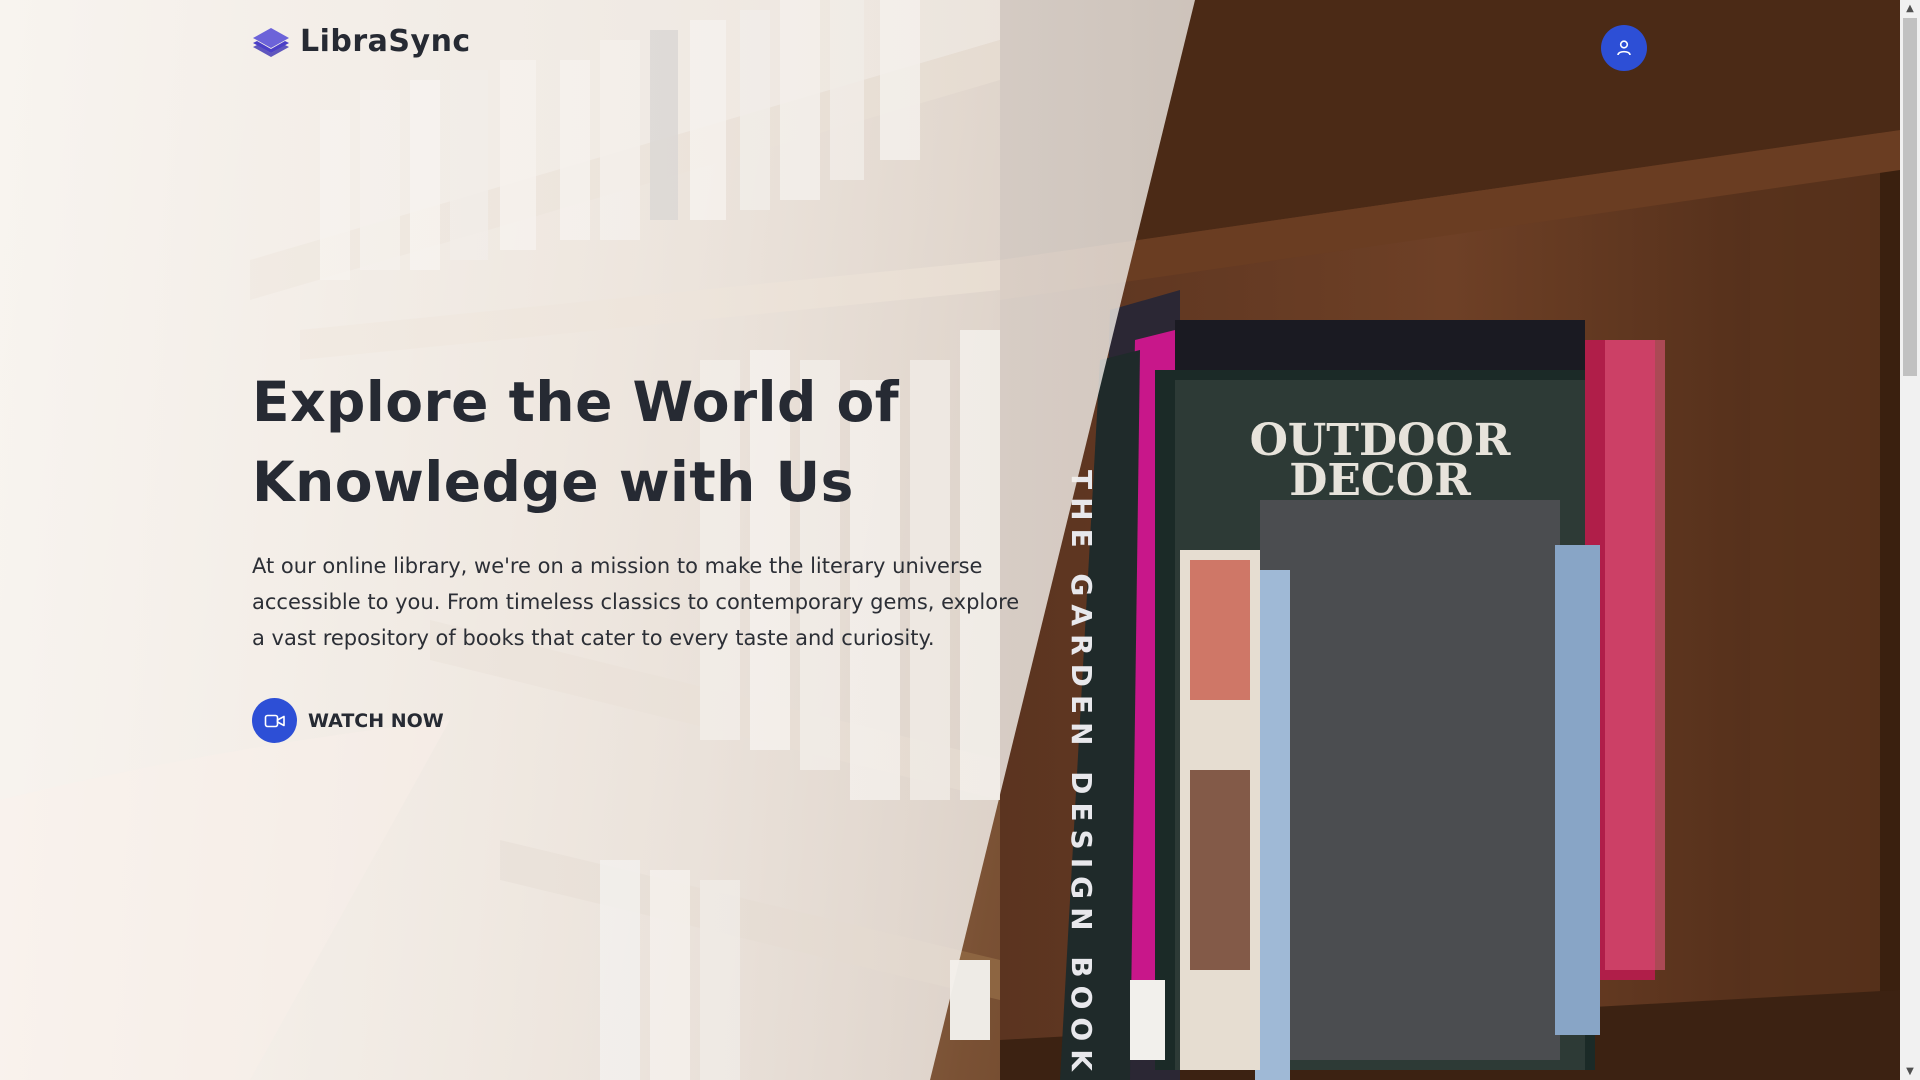 This screenshot has height=1080, width=1920. I want to click on hero-title-line-1: Explore the World of, so click(576, 402).